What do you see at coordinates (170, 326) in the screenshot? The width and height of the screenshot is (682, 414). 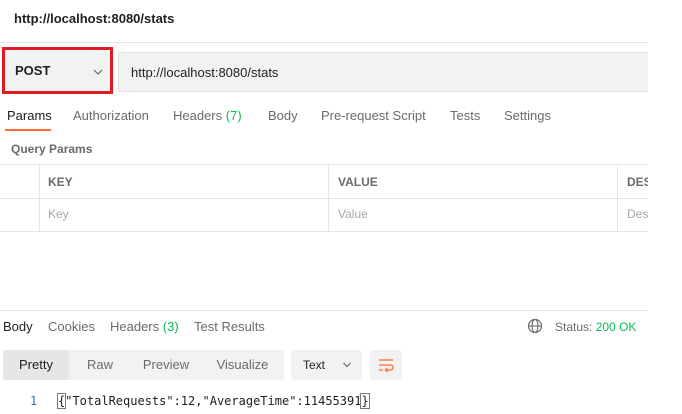 I see `tab-count-badge: (3)` at bounding box center [170, 326].